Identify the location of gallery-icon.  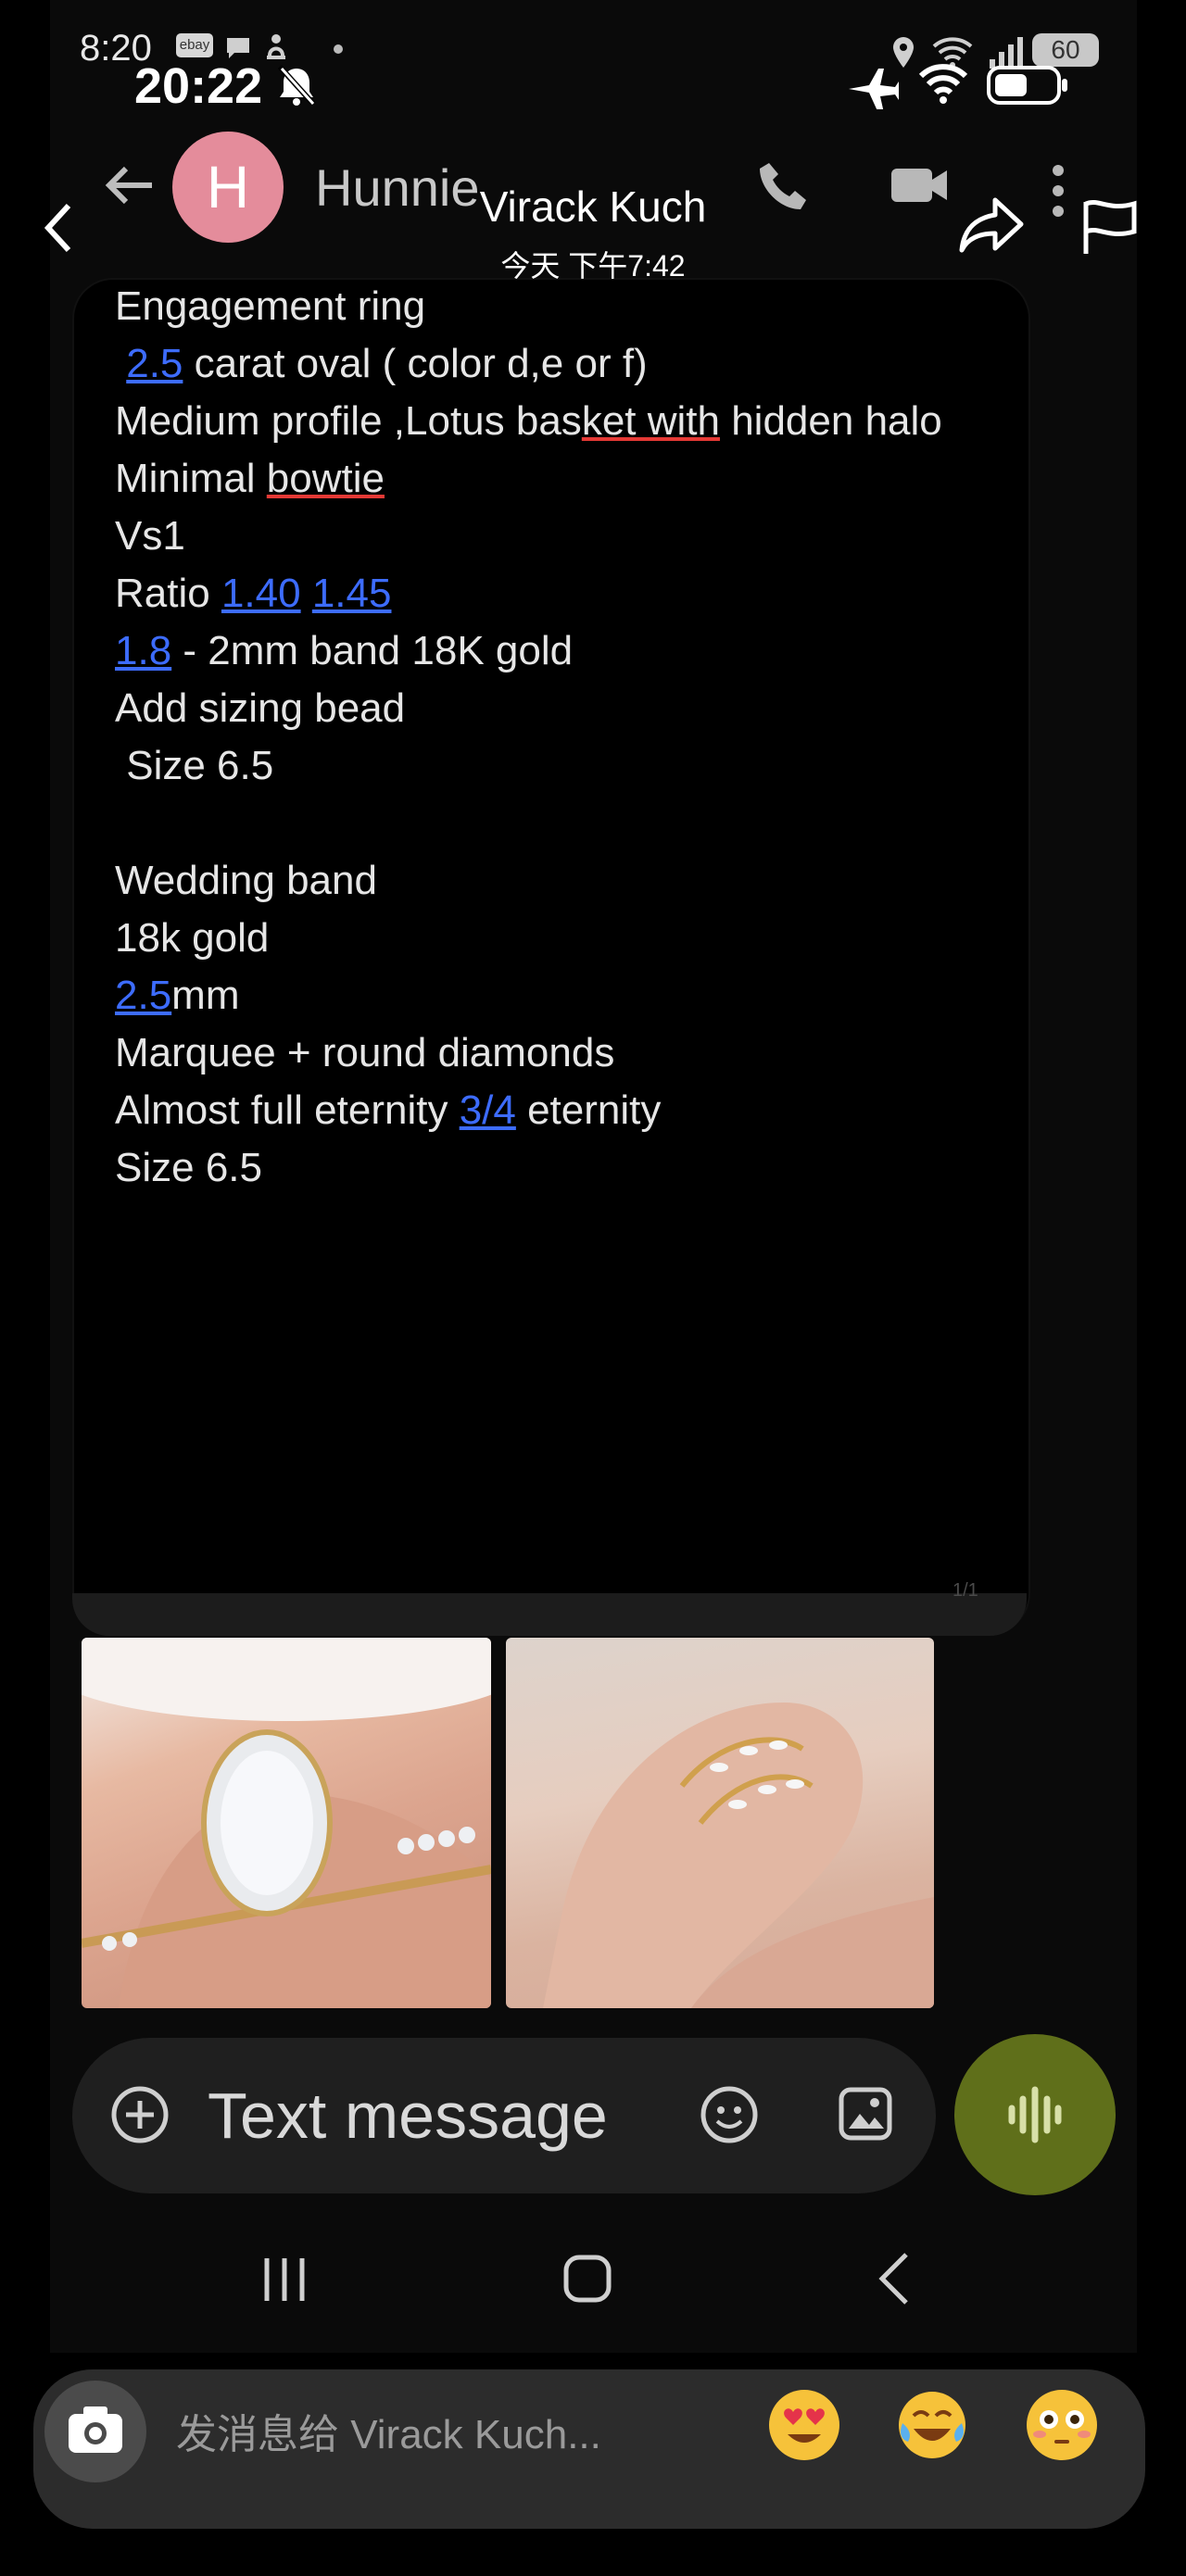
(865, 2114).